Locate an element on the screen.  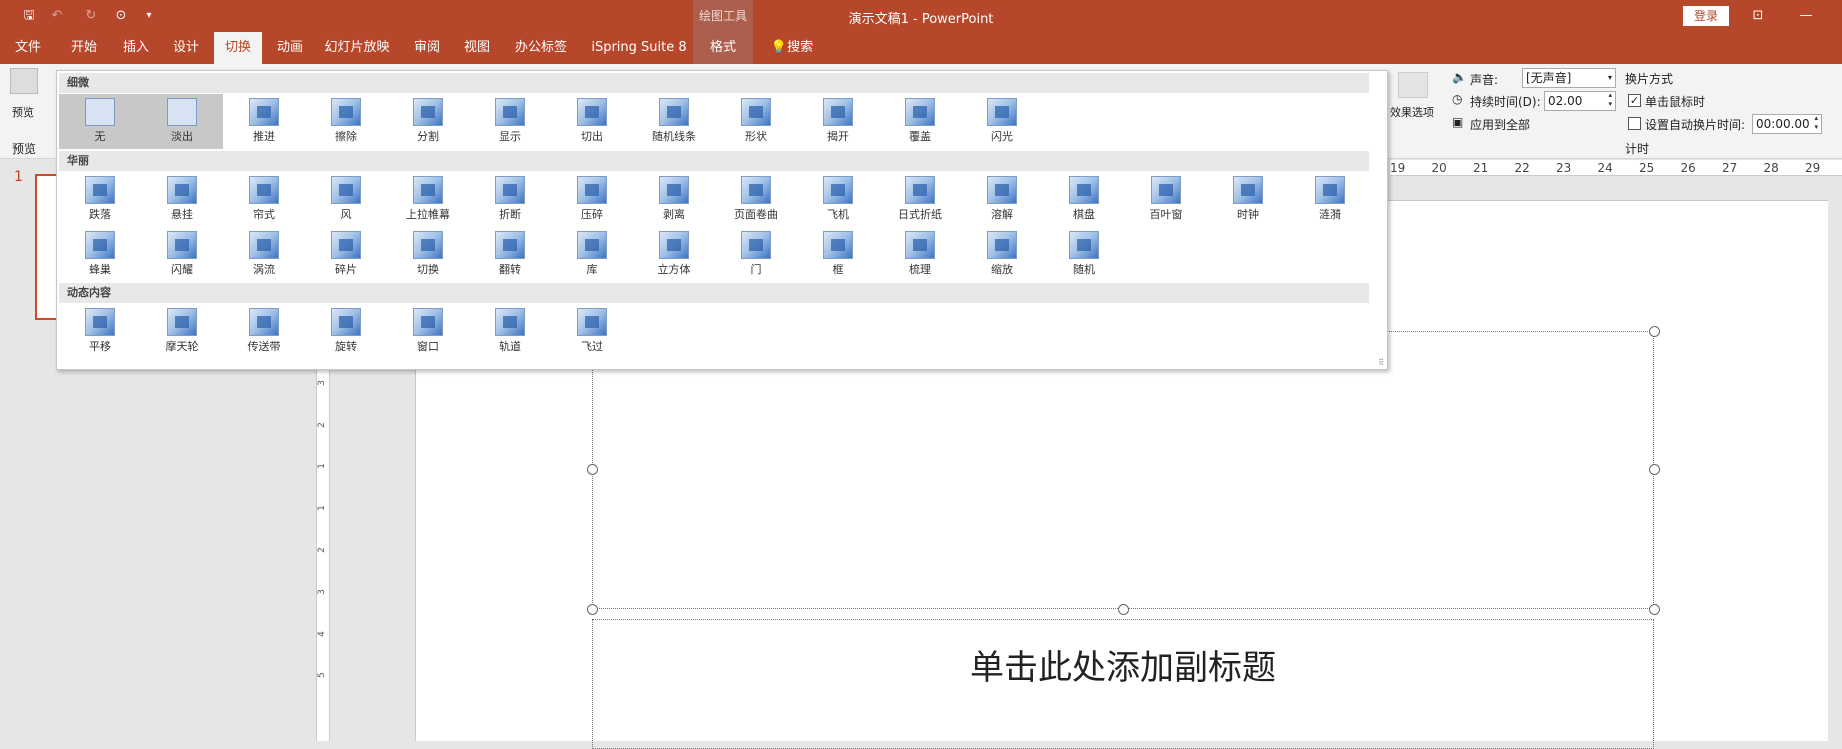
transition-label: 擦除 is located at coordinates (346, 136).